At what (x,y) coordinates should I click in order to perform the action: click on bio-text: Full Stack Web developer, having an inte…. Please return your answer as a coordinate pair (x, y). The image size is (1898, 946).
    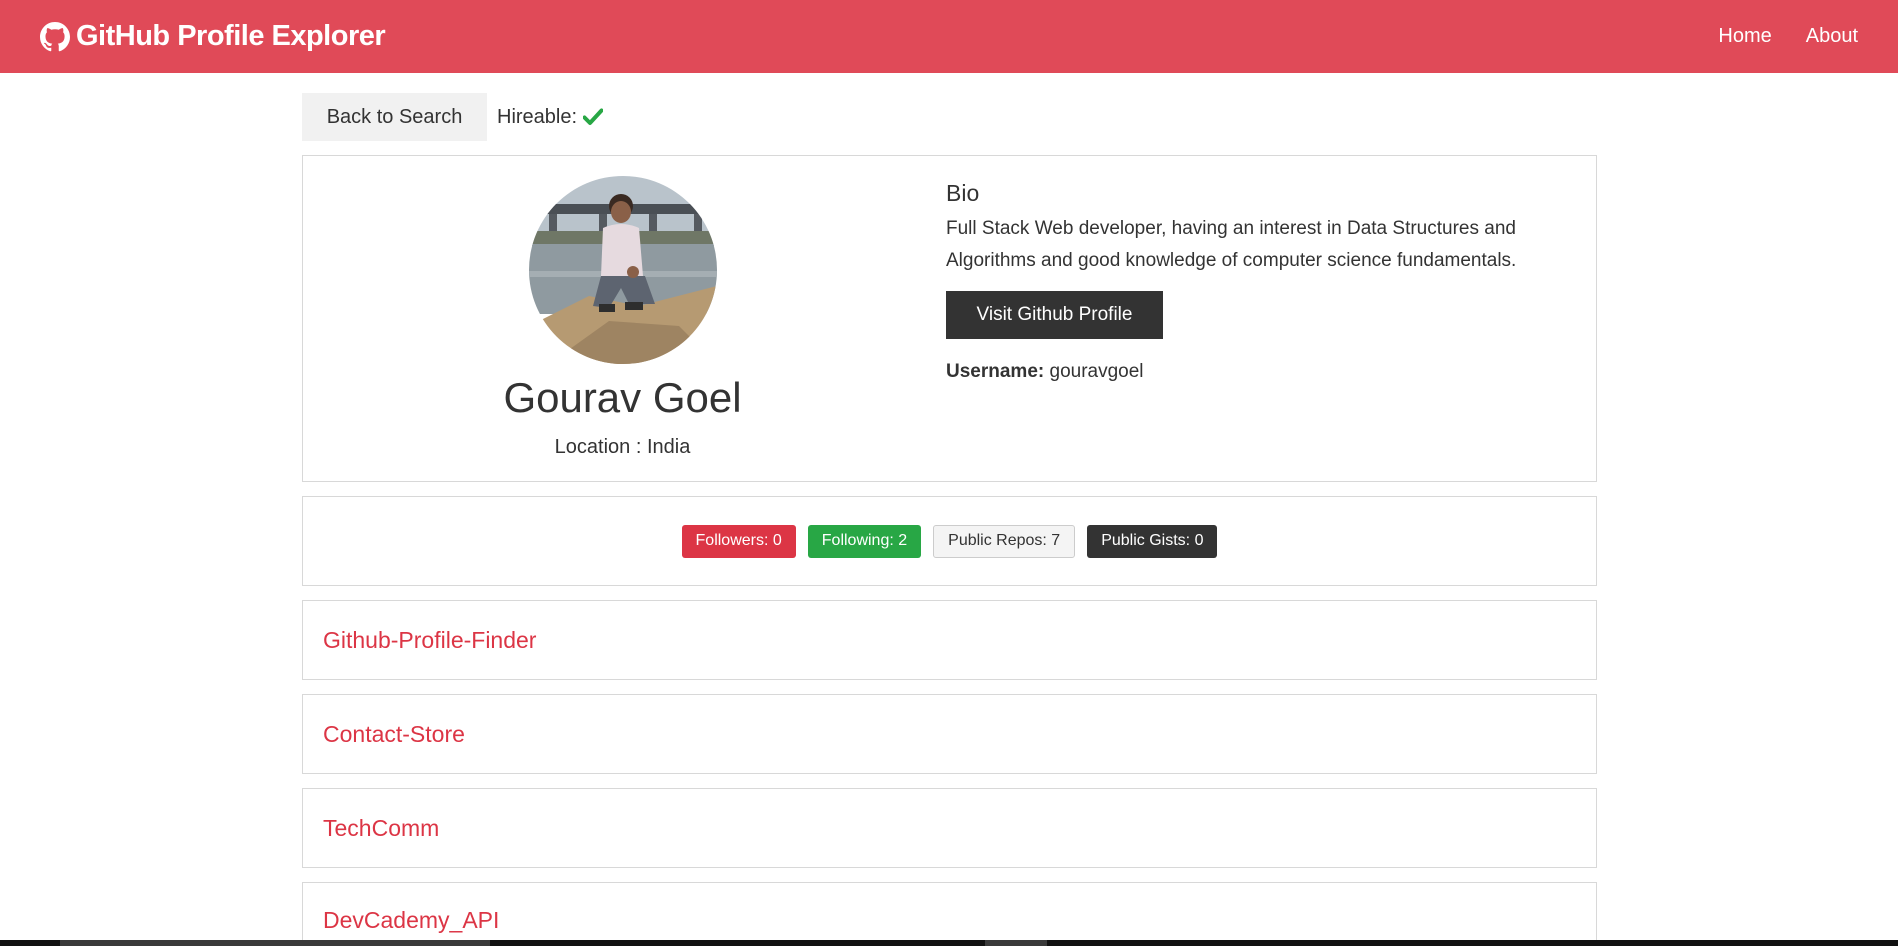
    Looking at the image, I should click on (1231, 244).